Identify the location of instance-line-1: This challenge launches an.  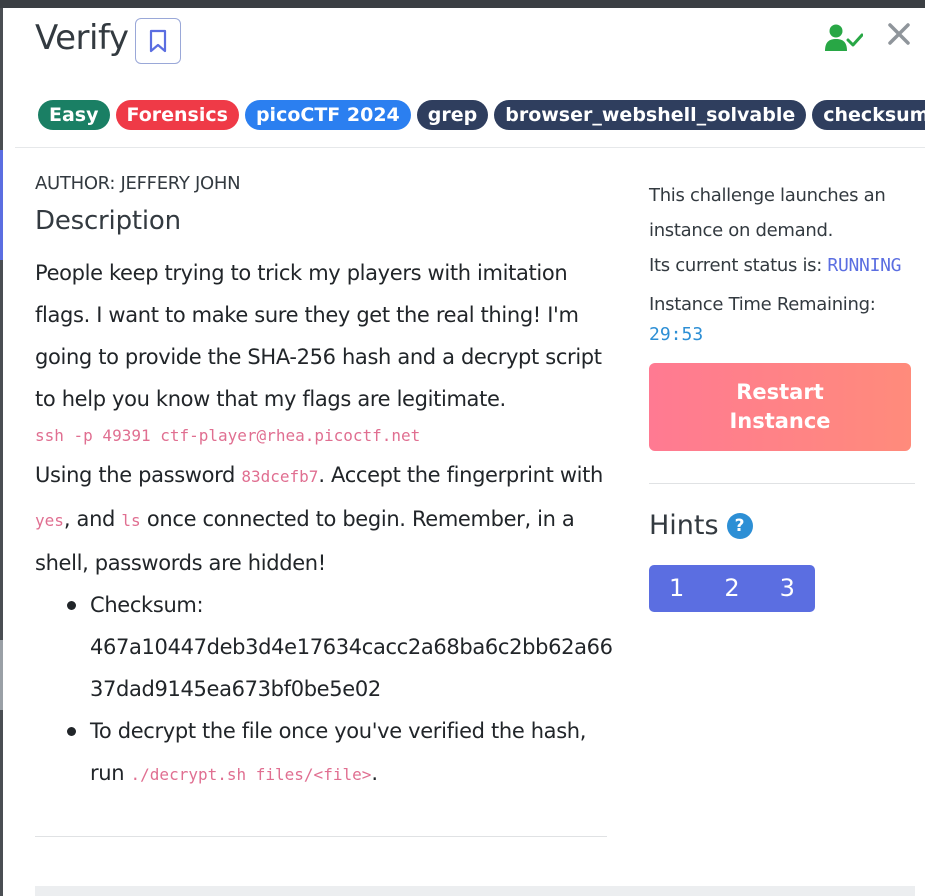
(767, 195).